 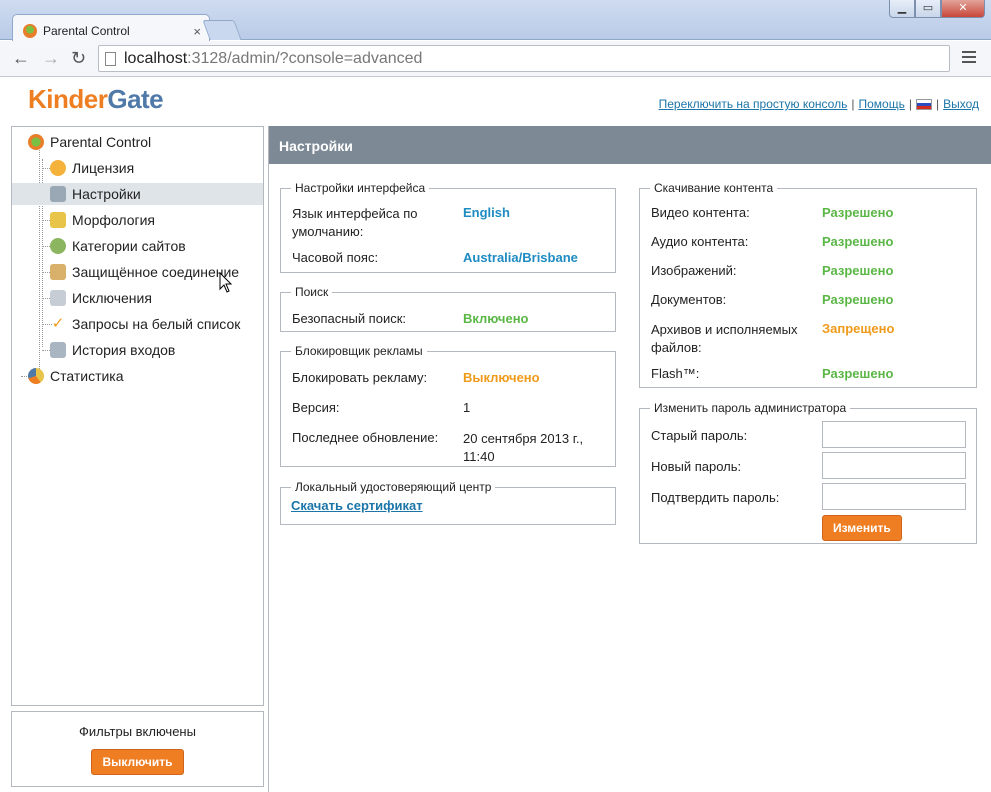 What do you see at coordinates (137, 194) in the screenshot?
I see `sidebar-item-settings: Настройки` at bounding box center [137, 194].